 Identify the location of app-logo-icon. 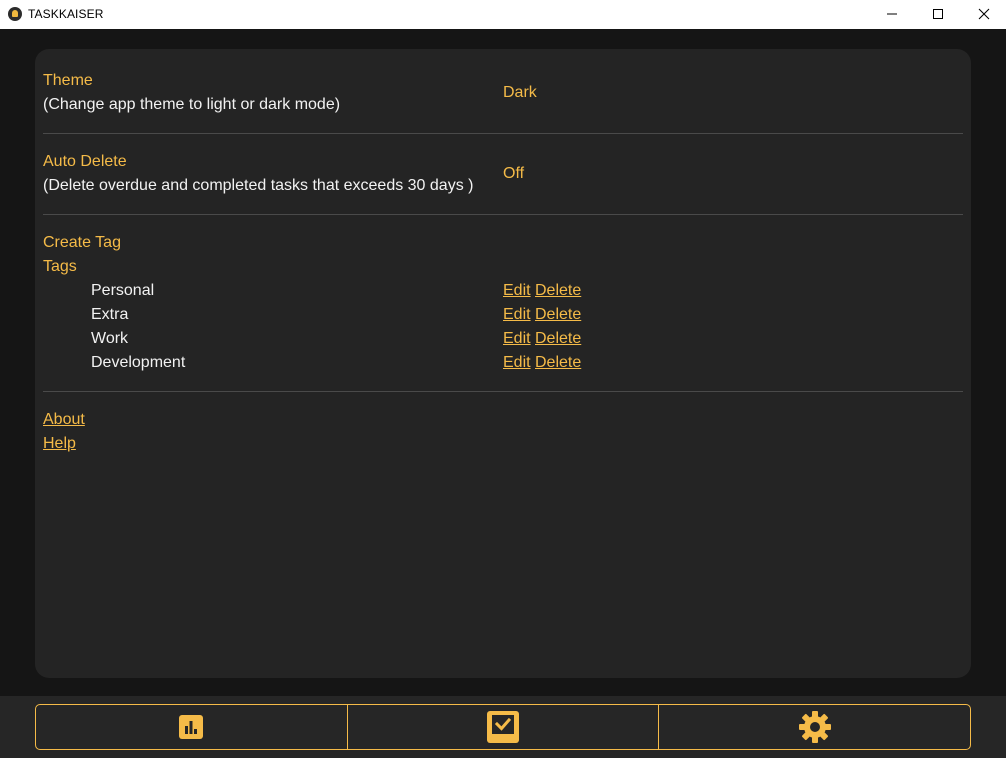
(15, 14).